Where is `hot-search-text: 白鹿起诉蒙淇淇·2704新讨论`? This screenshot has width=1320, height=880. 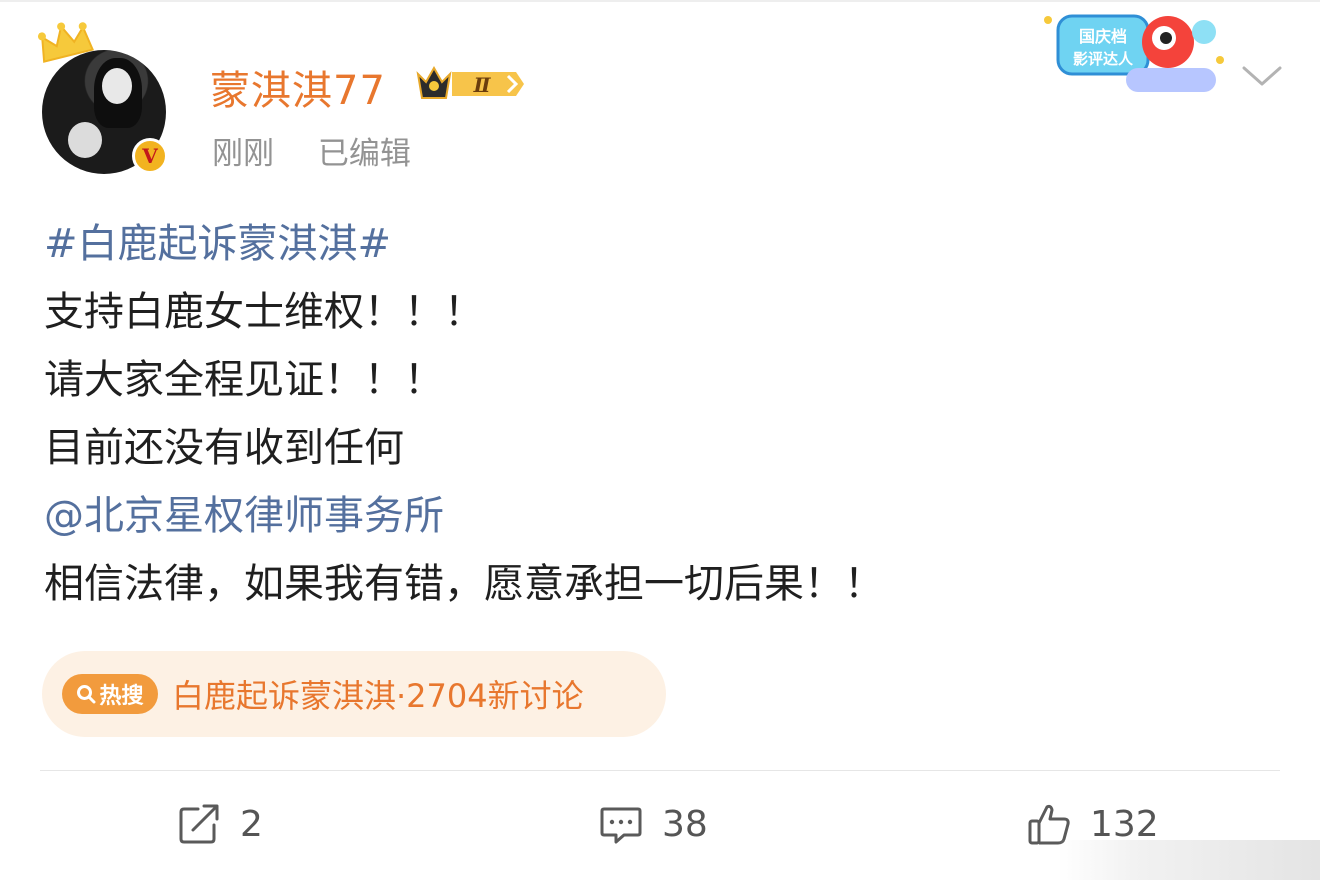
hot-search-text: 白鹿起诉蒙淇淇·2704新讨论 is located at coordinates (378, 694).